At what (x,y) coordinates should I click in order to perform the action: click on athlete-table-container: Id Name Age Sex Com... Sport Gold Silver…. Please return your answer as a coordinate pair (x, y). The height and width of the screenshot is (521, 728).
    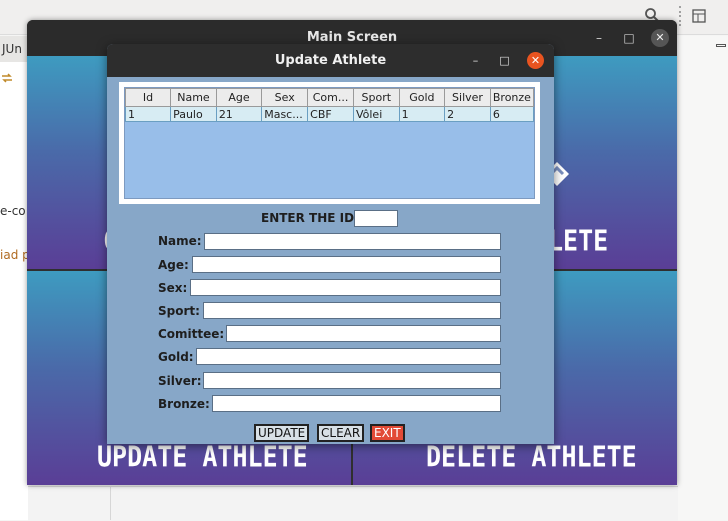
    Looking at the image, I should click on (329, 143).